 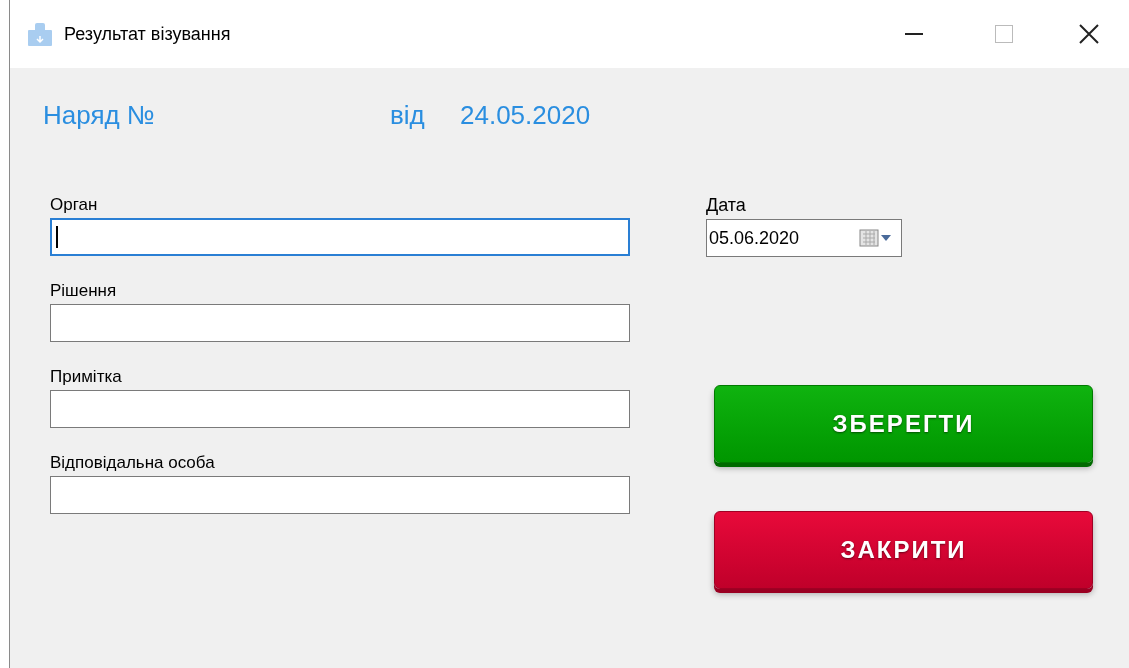 I want to click on window-title: Результат візування, so click(x=147, y=34).